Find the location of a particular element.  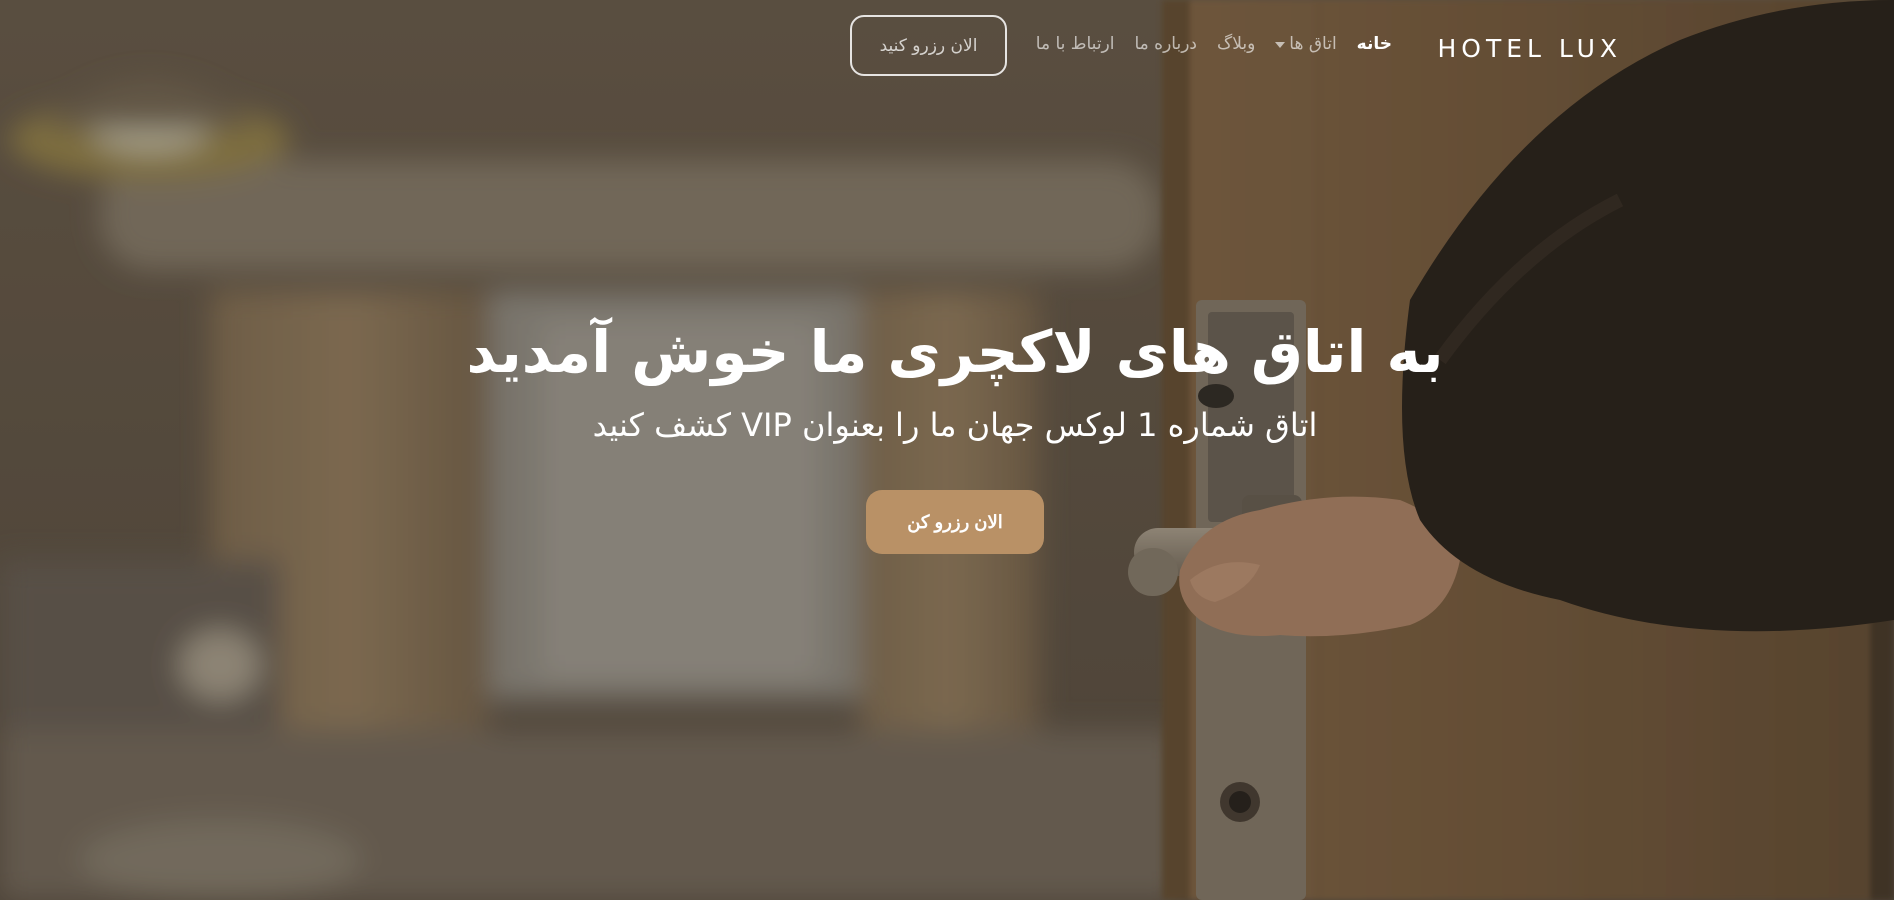

nav-book-now-button: الان رزرو کنید is located at coordinates (928, 45).